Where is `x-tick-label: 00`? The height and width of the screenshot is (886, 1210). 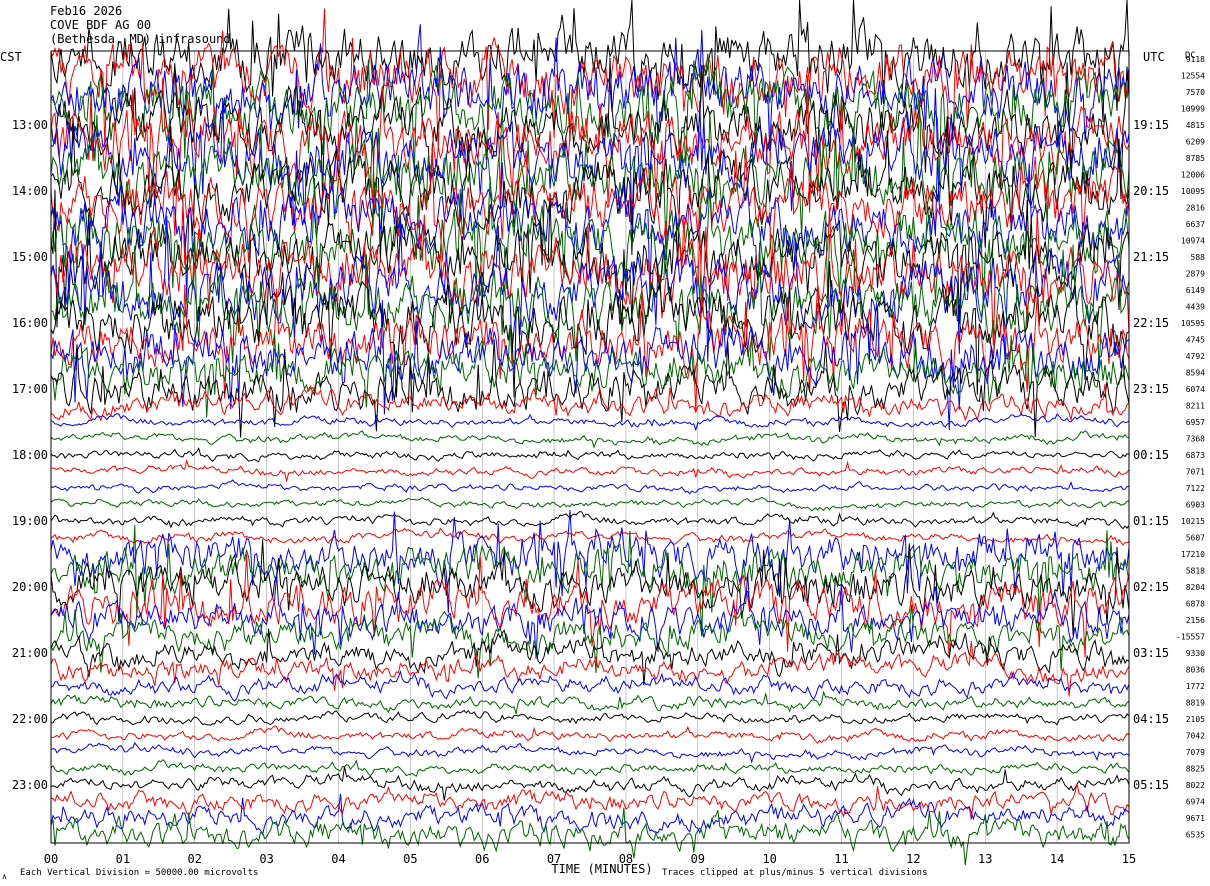
x-tick-label: 00 is located at coordinates (51, 859).